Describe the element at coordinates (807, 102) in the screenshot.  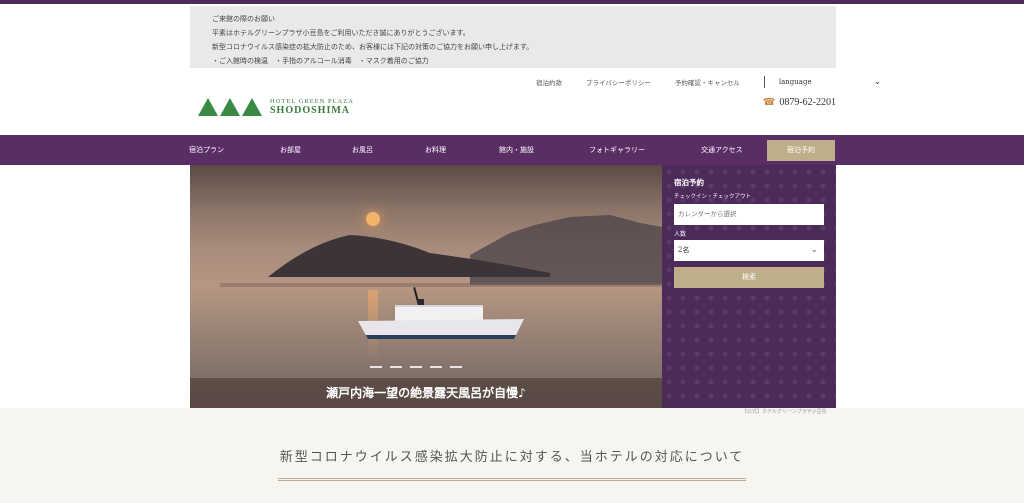
I see `phone-text: 0879-62-2201` at that location.